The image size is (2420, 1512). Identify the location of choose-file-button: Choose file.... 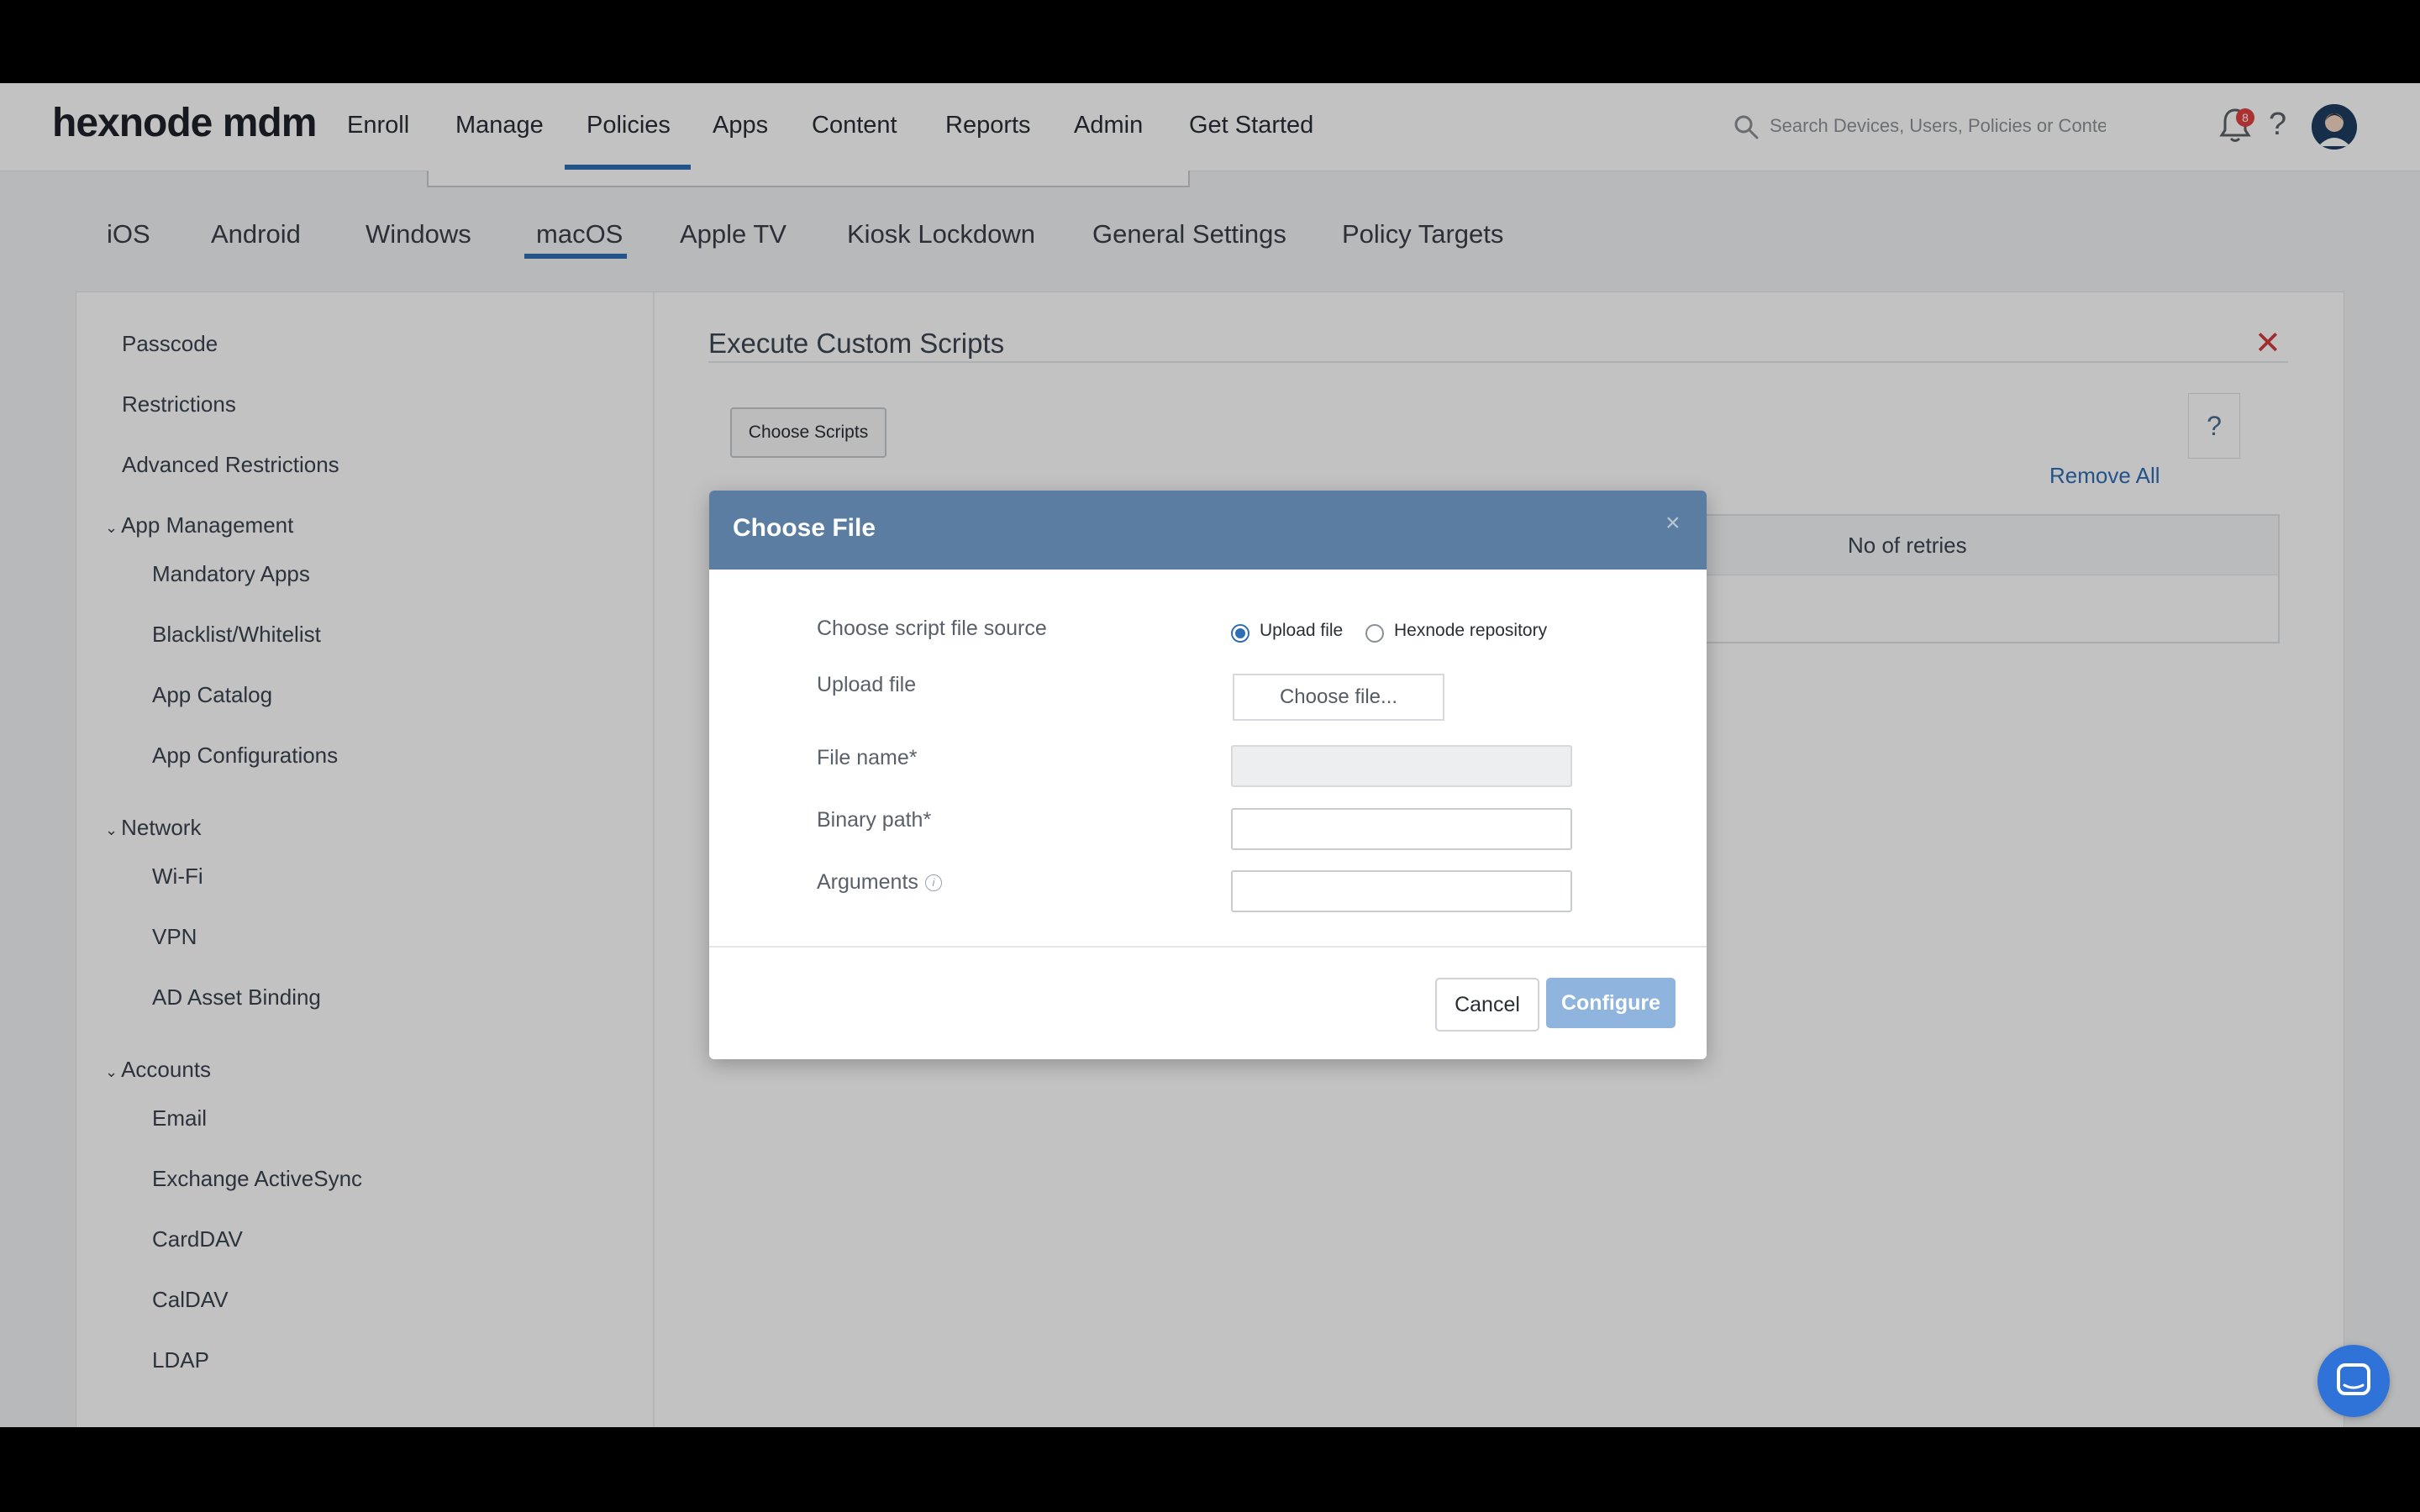
(1338, 697).